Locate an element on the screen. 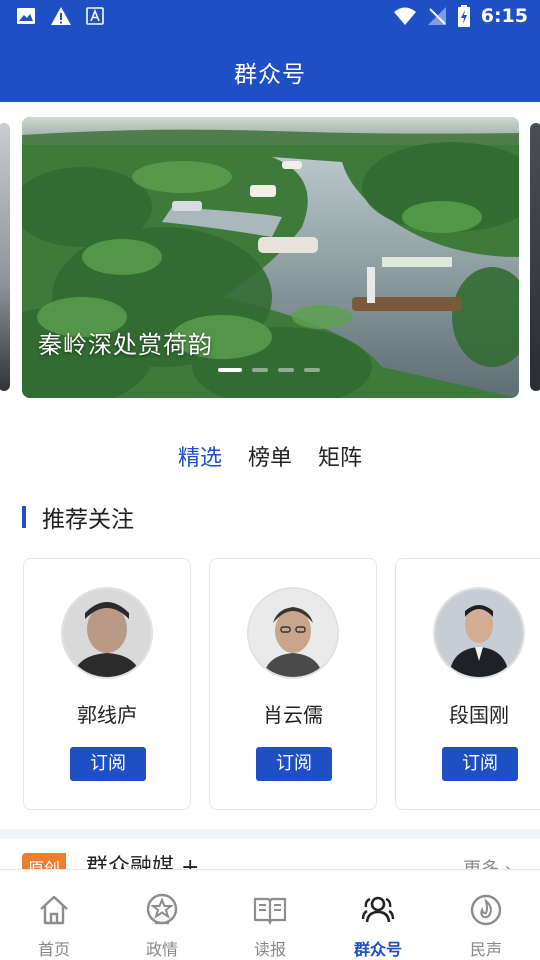 Image resolution: width=540 pixels, height=960 pixels. tab-home: 首页 is located at coordinates (54, 915).